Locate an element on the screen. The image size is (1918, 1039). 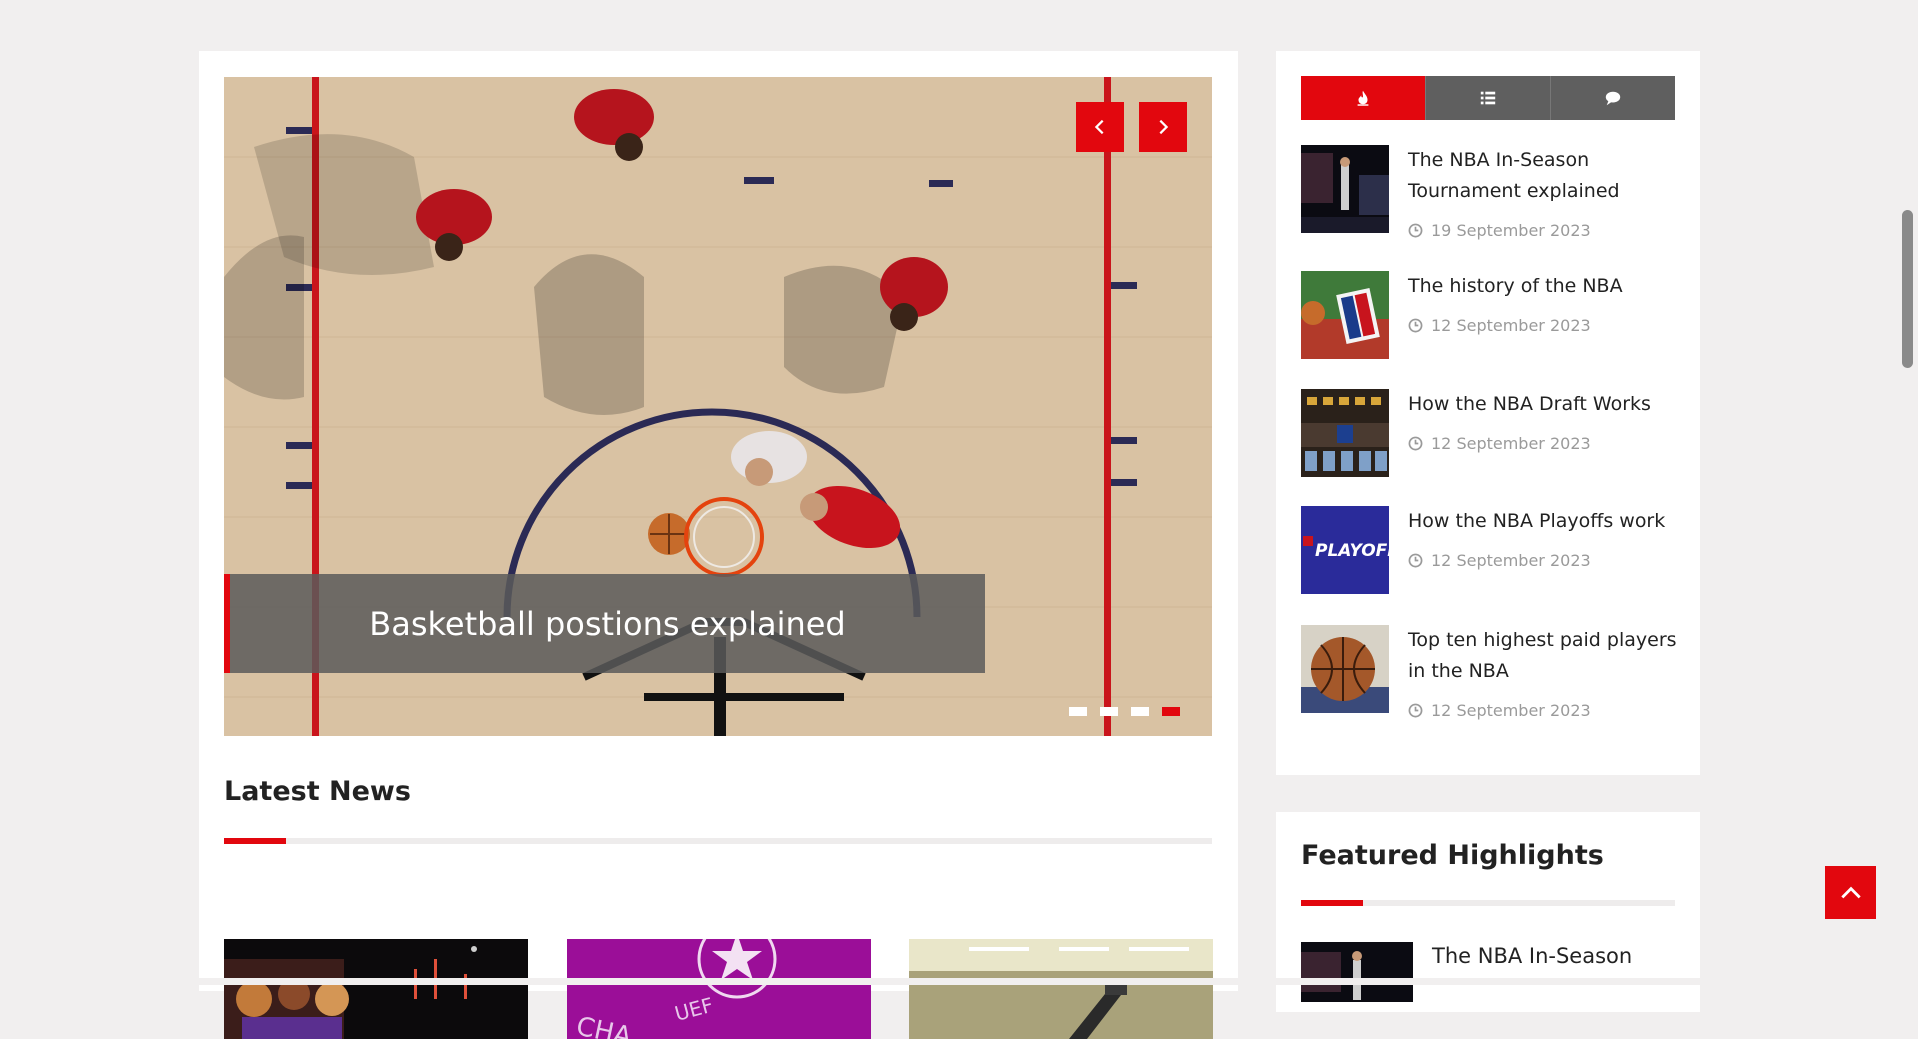
slide-caption-text: Basketball postions explained is located at coordinates (607, 624).